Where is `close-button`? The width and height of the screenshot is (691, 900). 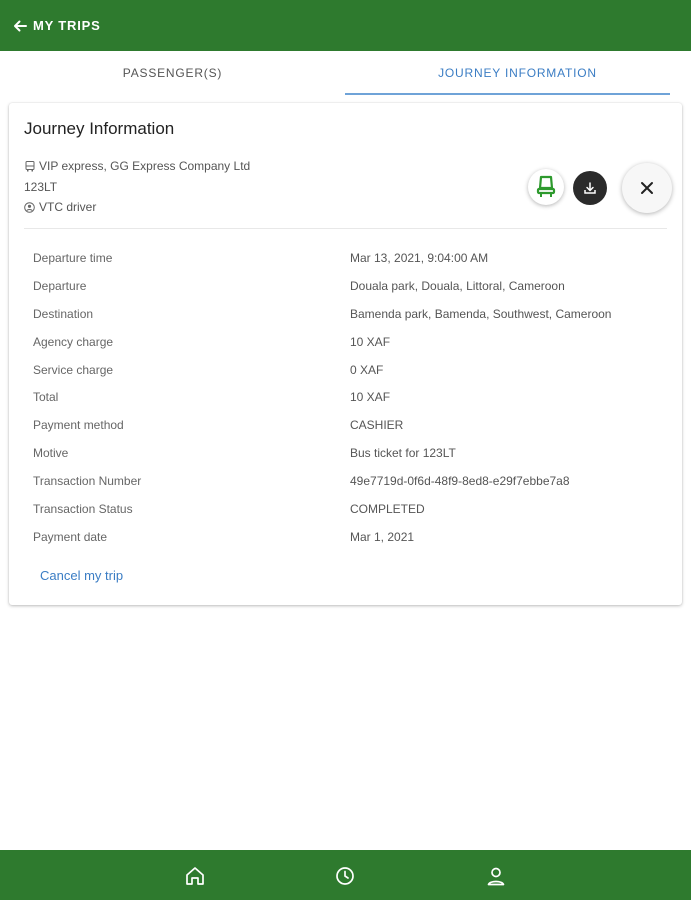
close-button is located at coordinates (647, 188).